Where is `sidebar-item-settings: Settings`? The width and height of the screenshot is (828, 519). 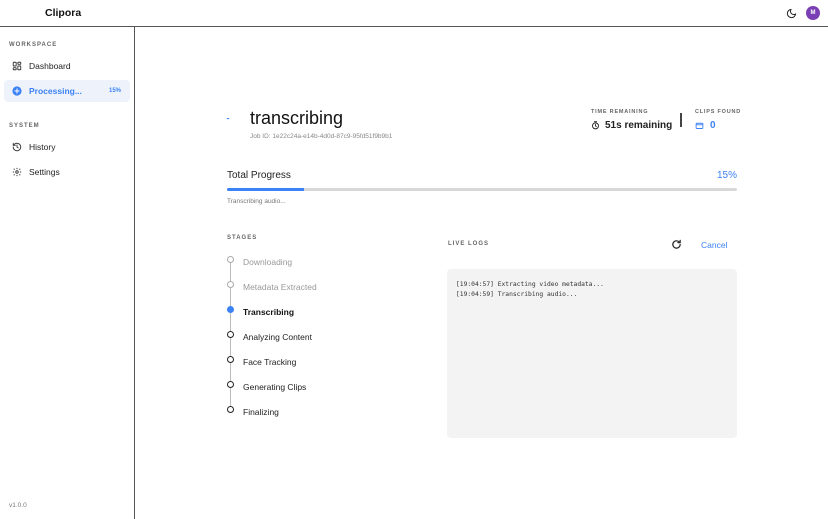
sidebar-item-settings: Settings is located at coordinates (67, 172).